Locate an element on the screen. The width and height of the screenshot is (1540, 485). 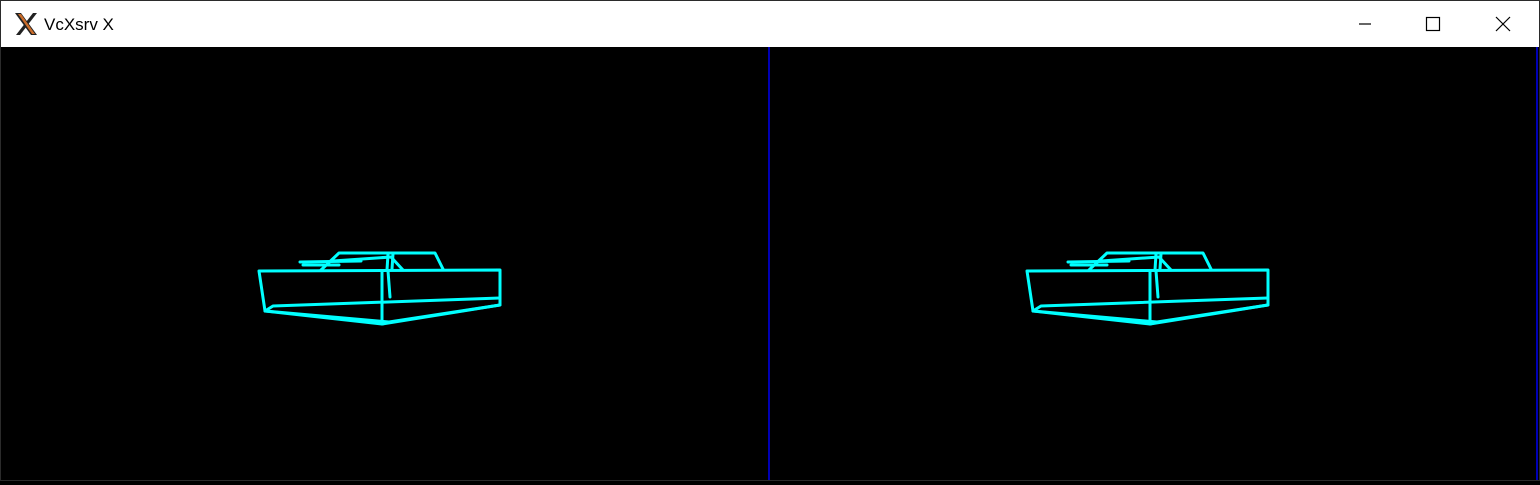
minimize-button is located at coordinates (1365, 24).